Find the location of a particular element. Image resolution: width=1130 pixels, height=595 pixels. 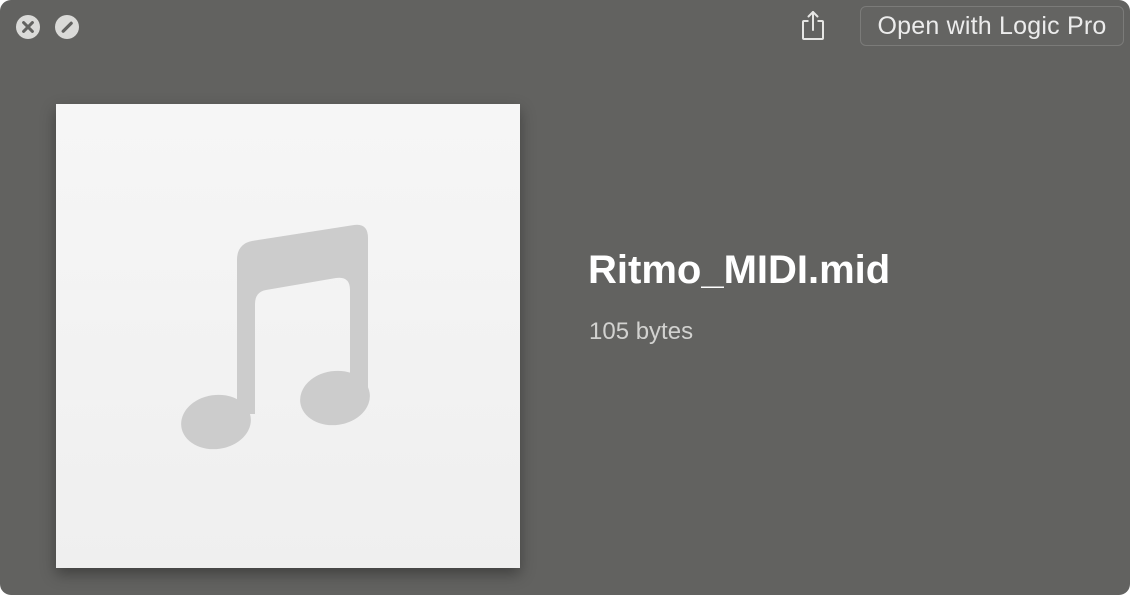

close-button is located at coordinates (28, 27).